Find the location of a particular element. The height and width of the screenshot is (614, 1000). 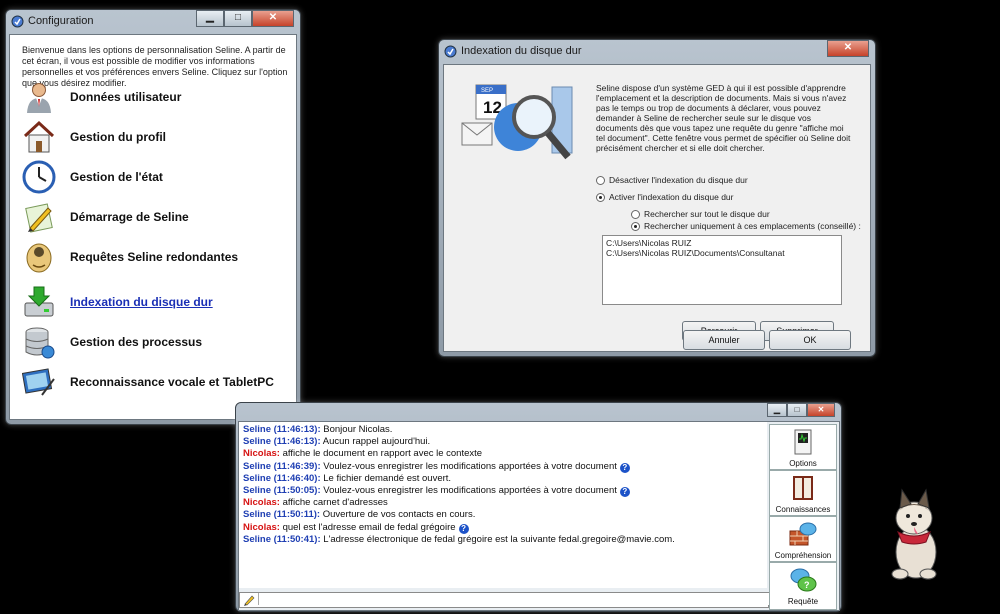

chat-sender: Seline (11:50:41): is located at coordinates (282, 539).